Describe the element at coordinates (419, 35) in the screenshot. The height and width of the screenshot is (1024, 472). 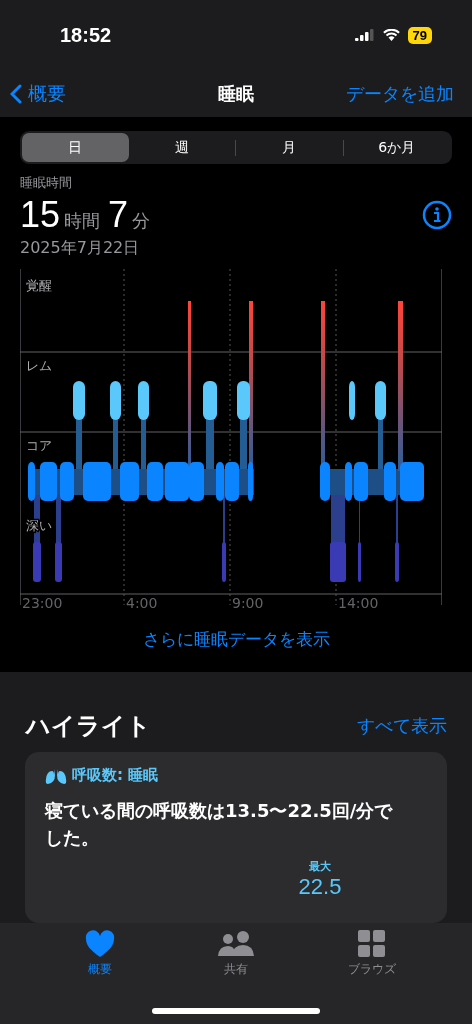
I see `battery-level: 79` at that location.